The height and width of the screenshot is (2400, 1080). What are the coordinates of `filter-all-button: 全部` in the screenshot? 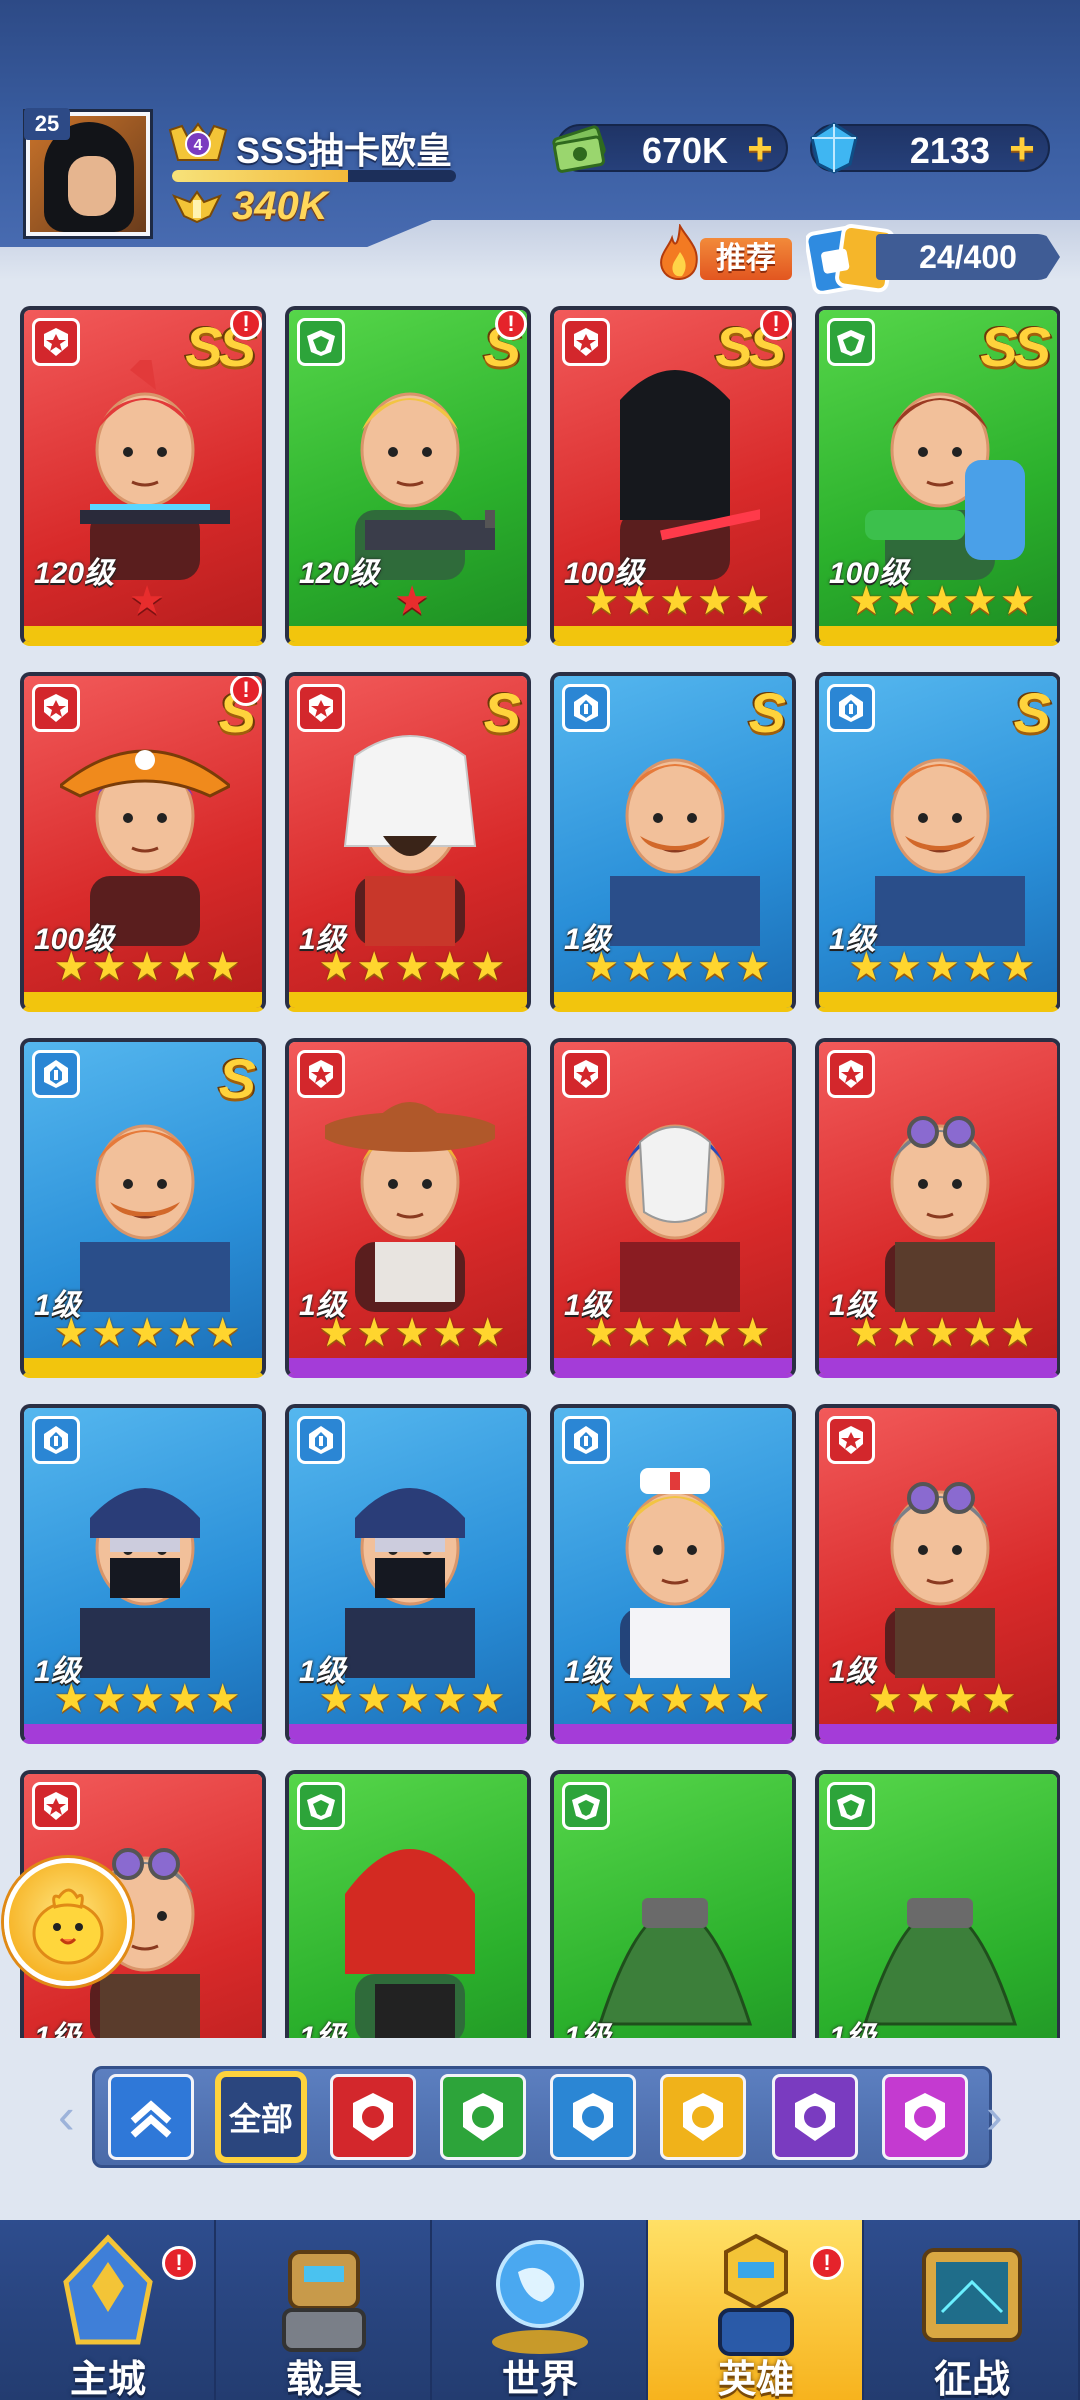 It's located at (261, 2117).